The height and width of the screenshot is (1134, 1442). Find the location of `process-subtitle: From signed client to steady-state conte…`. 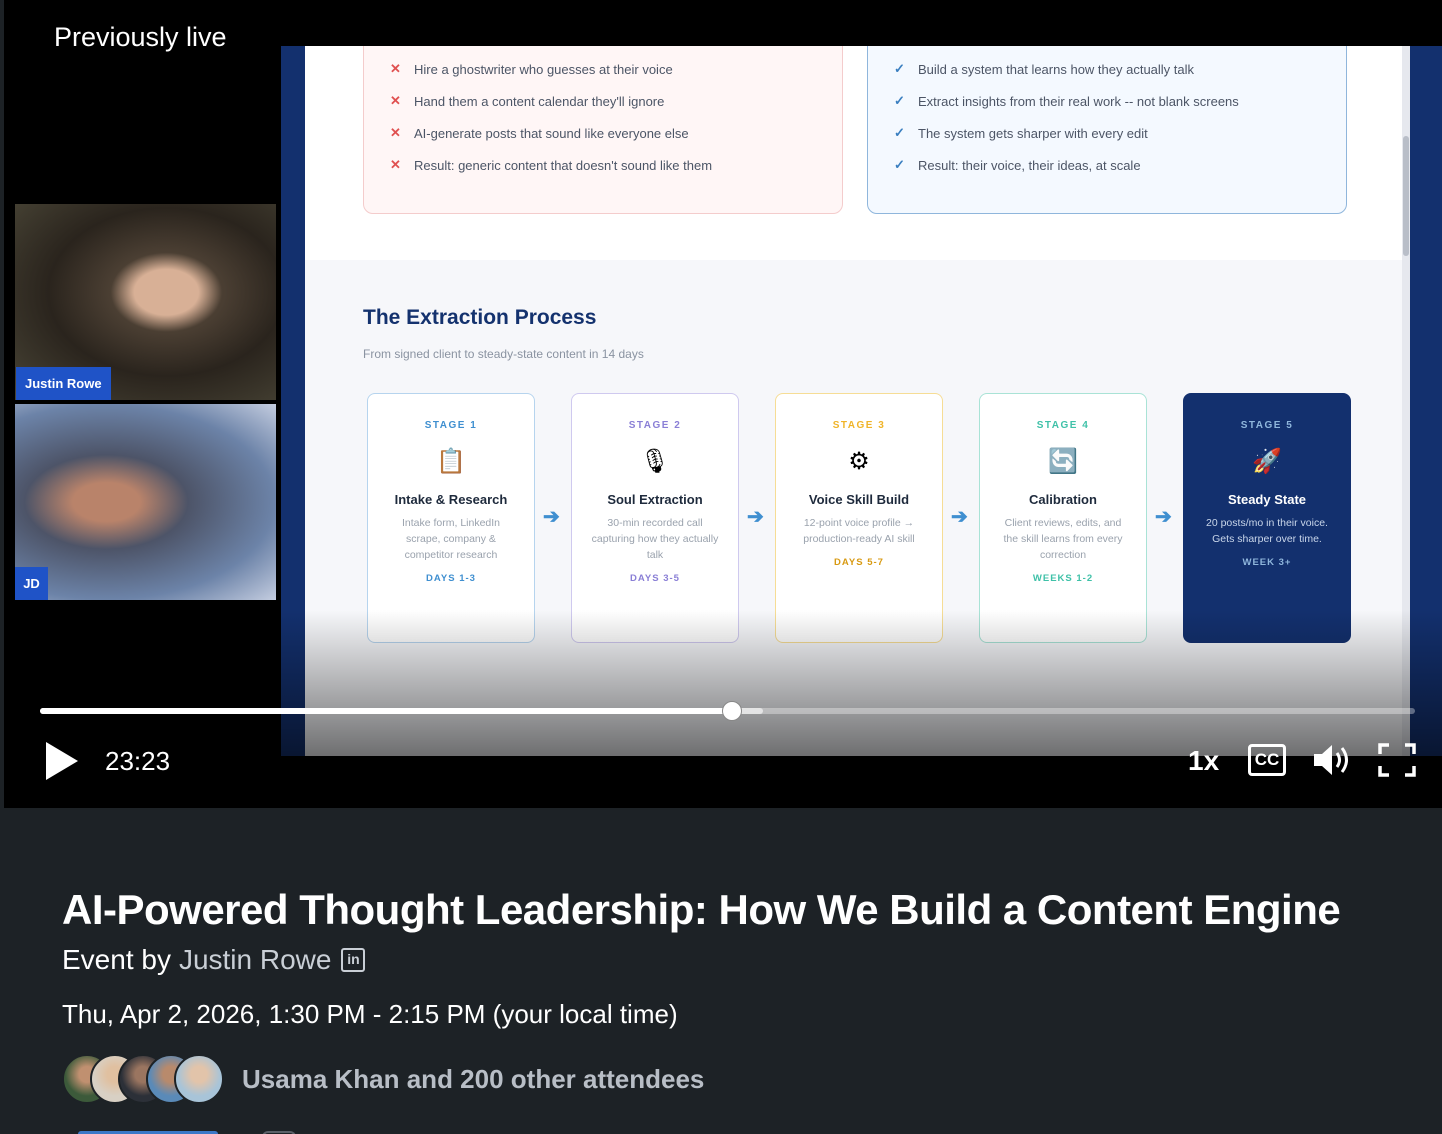

process-subtitle: From signed client to steady-state conte… is located at coordinates (503, 354).